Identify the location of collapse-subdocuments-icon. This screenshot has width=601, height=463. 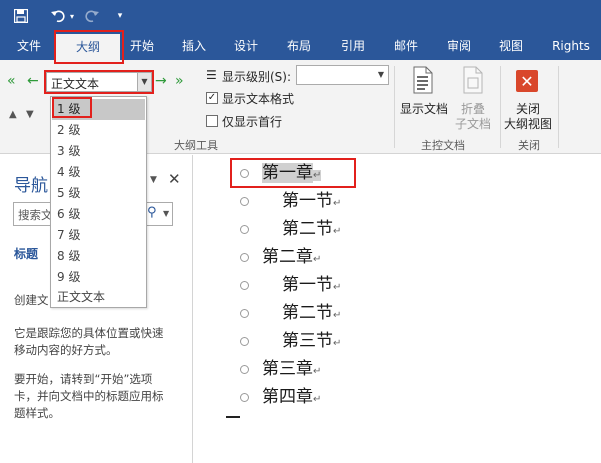
(473, 80).